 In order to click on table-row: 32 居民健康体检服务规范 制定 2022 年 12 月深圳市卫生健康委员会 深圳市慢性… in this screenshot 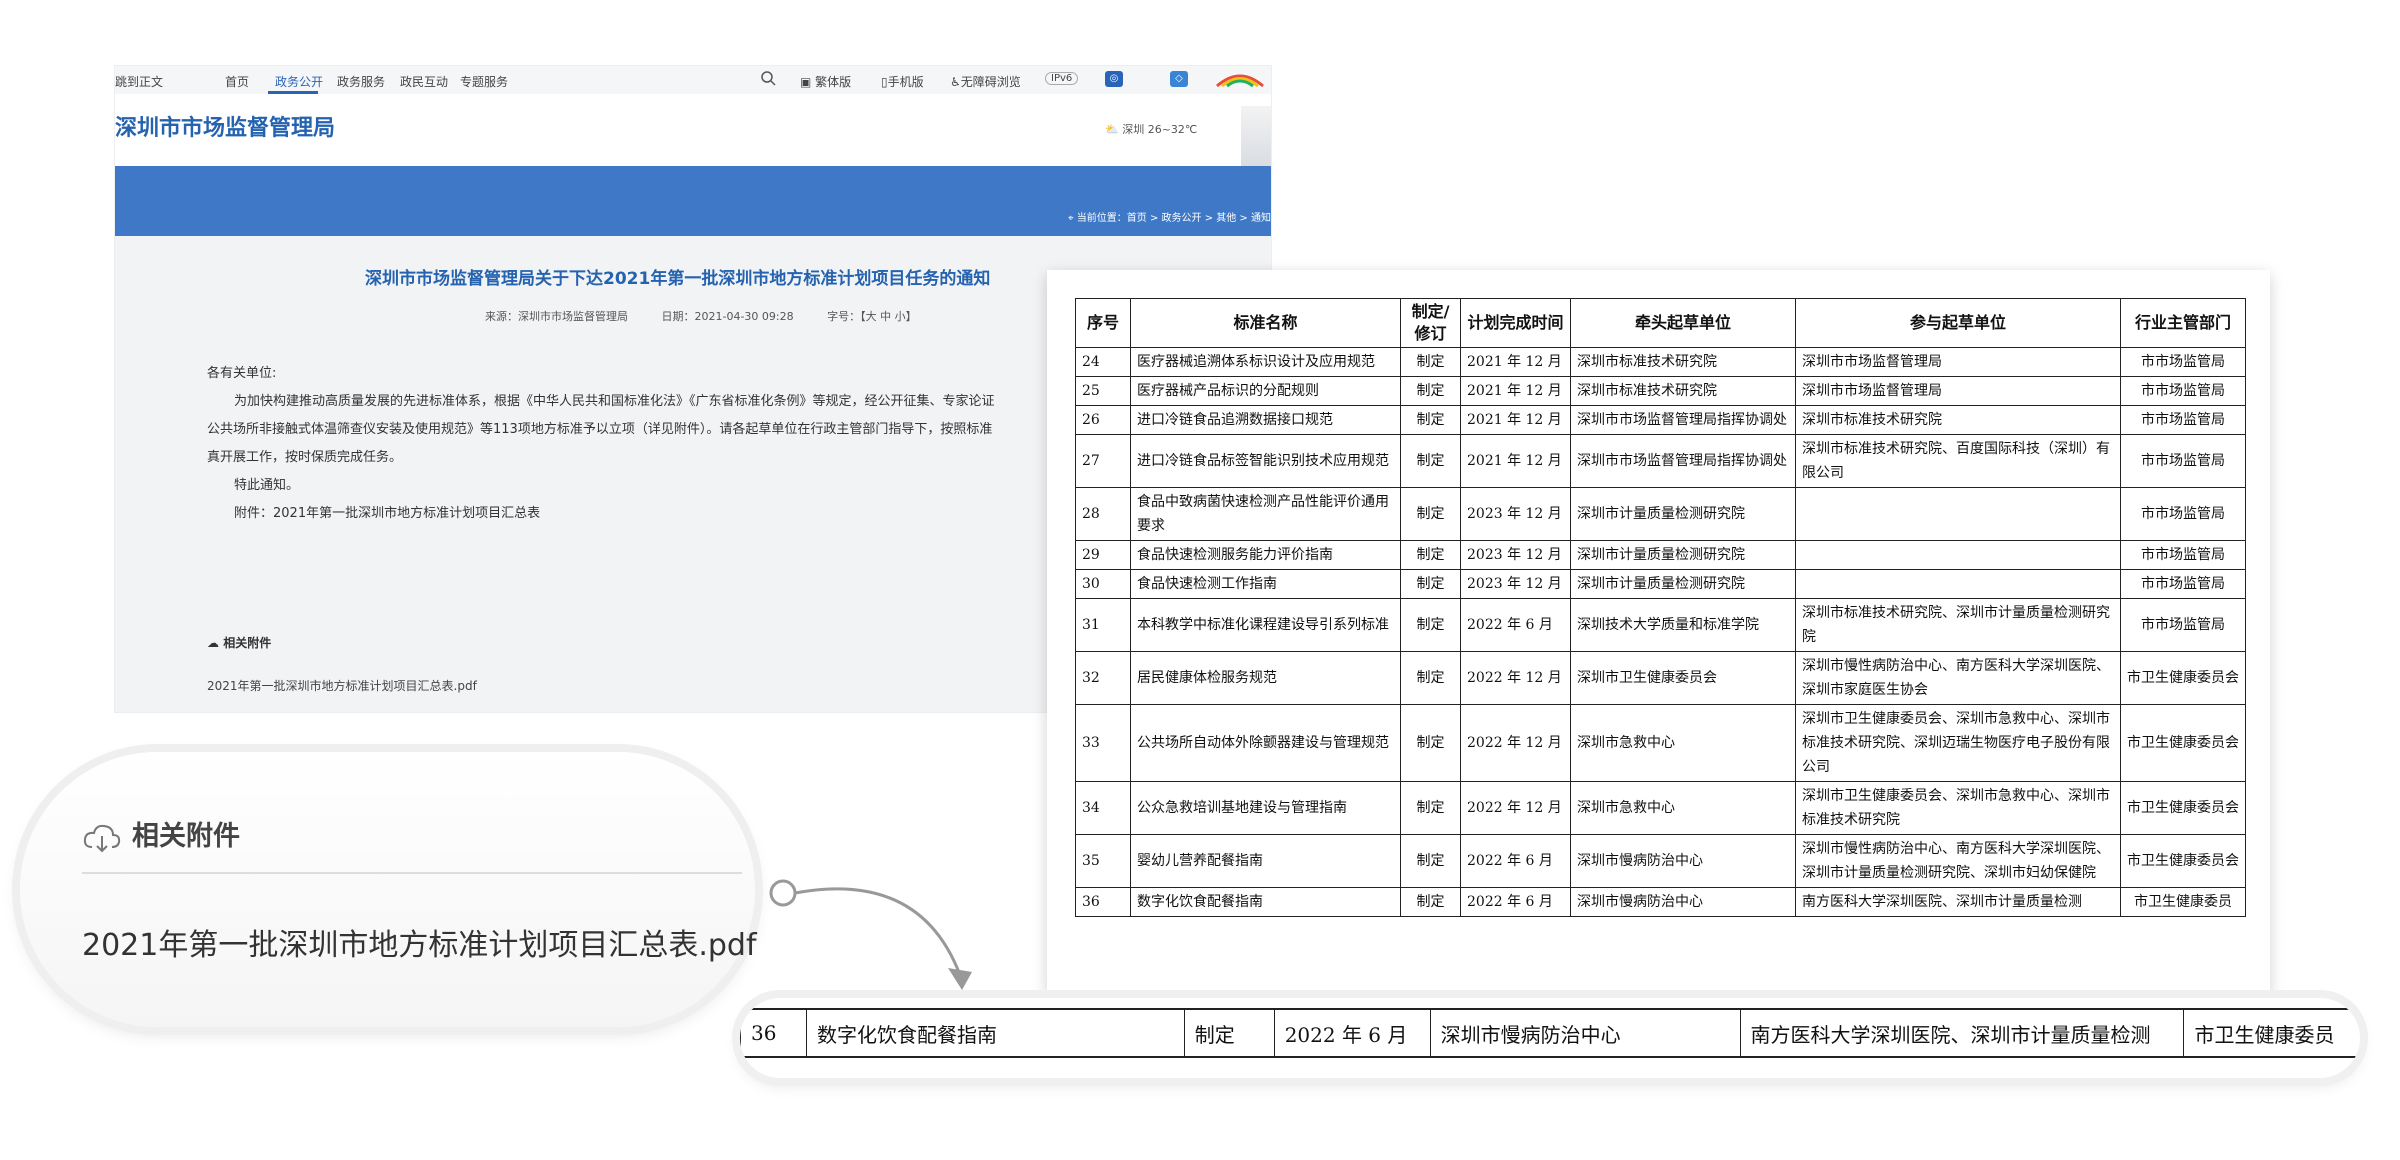, I will do `click(1660, 678)`.